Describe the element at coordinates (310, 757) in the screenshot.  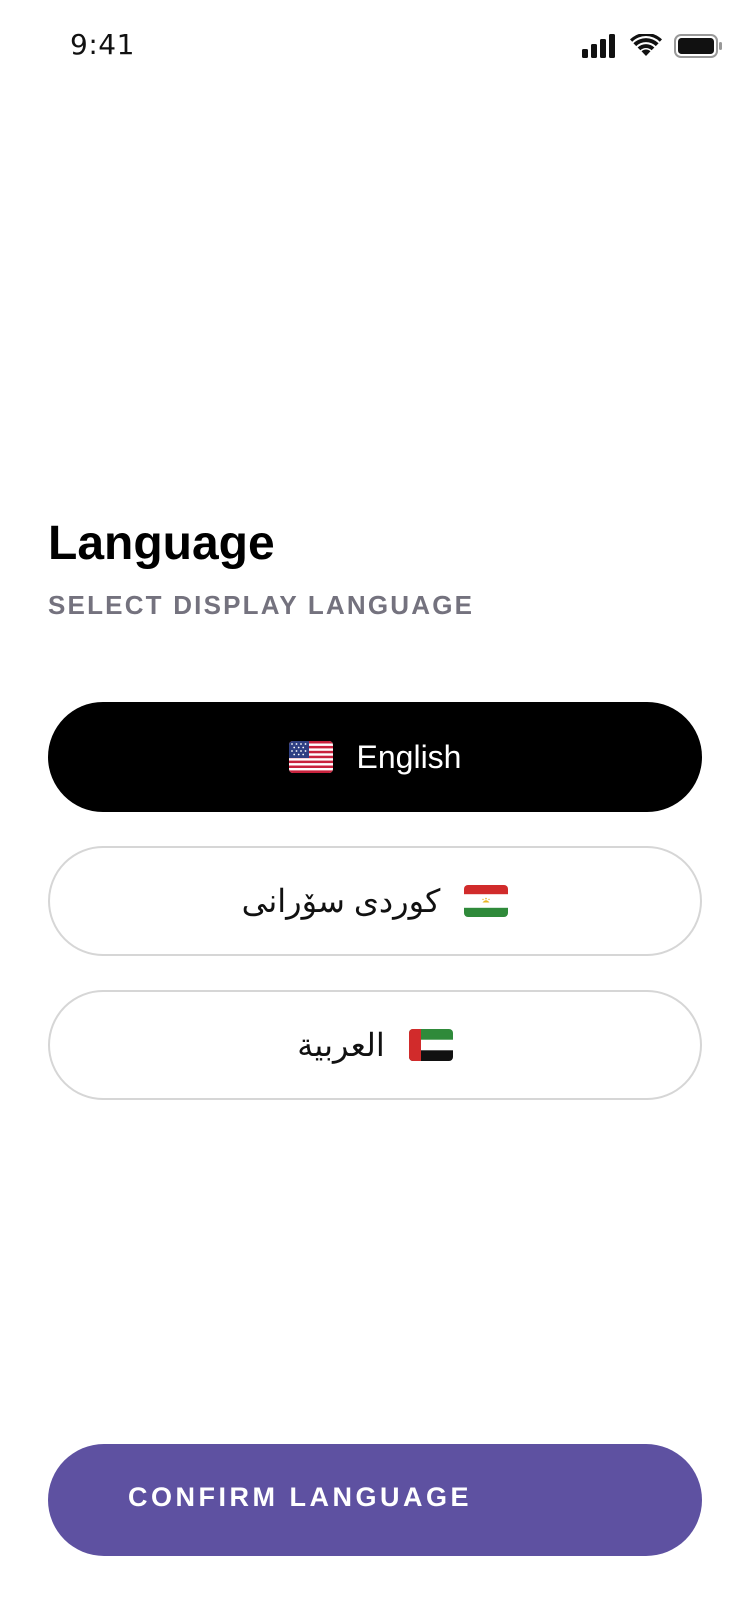
I see `us-flag-icon` at that location.